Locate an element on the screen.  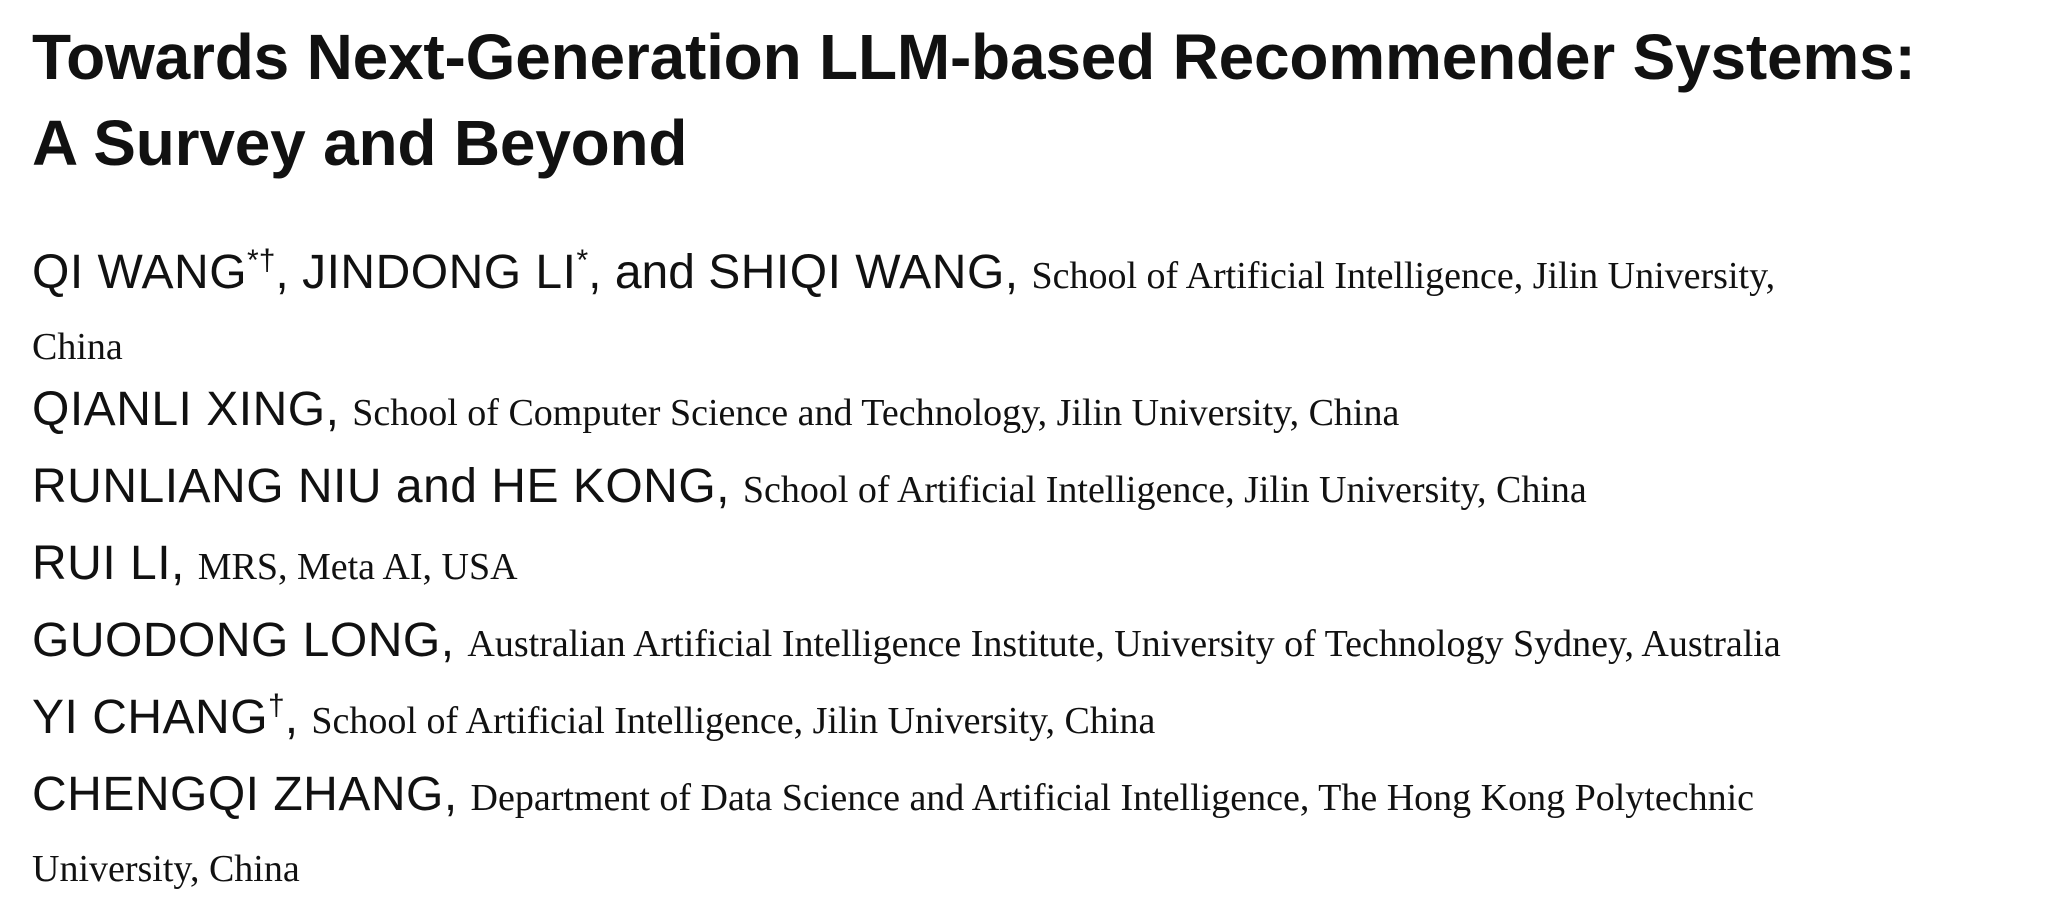
author-name-shiqi-wang: SHIQI WANG is located at coordinates (856, 272).